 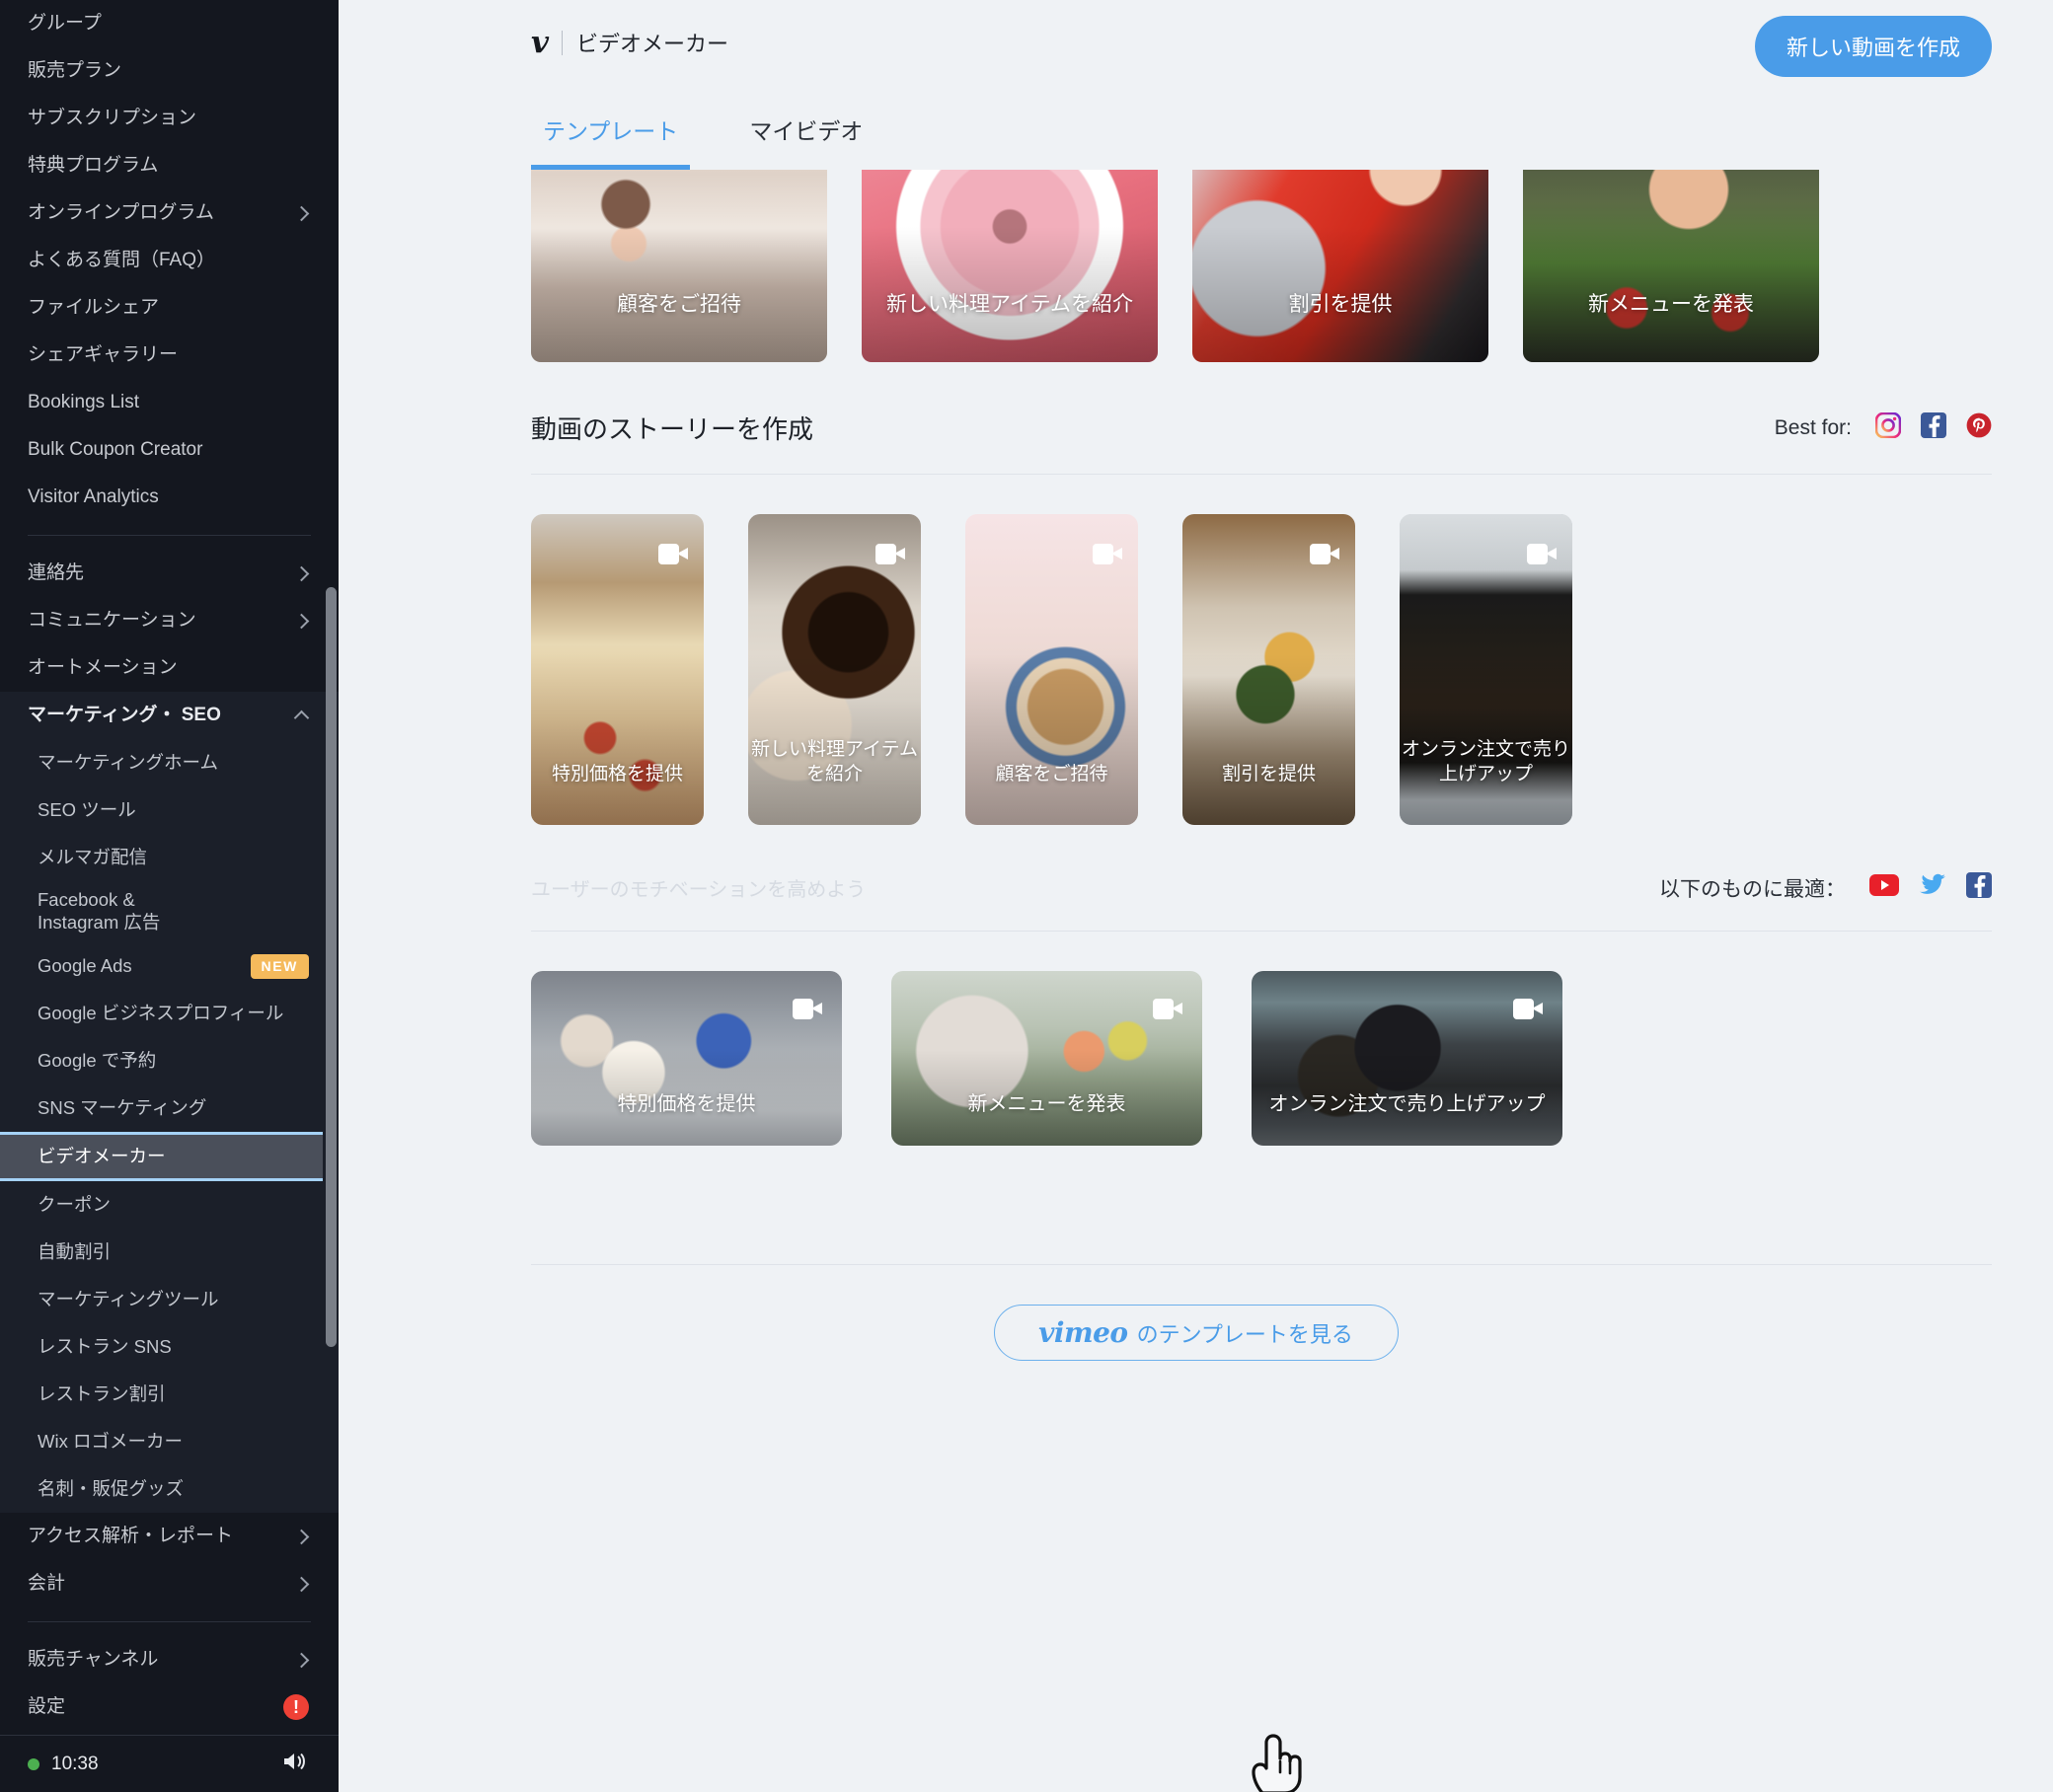 I want to click on template-card-wide-0: 特別価格を提供, so click(x=686, y=1059).